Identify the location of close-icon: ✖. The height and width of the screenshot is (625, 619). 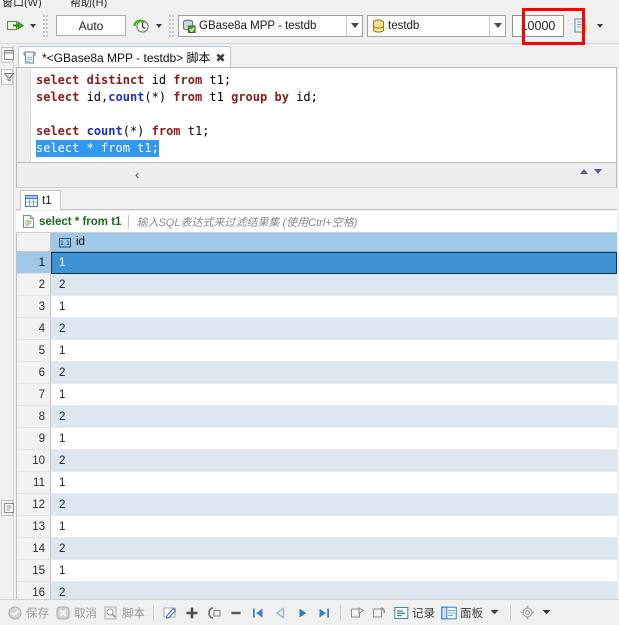
(221, 58).